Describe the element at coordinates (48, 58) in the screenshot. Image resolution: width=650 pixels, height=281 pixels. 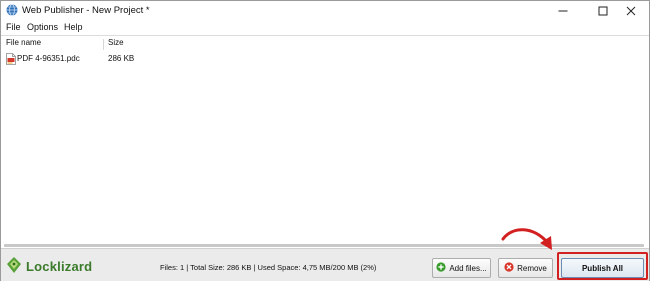
I see `file-name-cell: PDF 4-96351.pdc` at that location.